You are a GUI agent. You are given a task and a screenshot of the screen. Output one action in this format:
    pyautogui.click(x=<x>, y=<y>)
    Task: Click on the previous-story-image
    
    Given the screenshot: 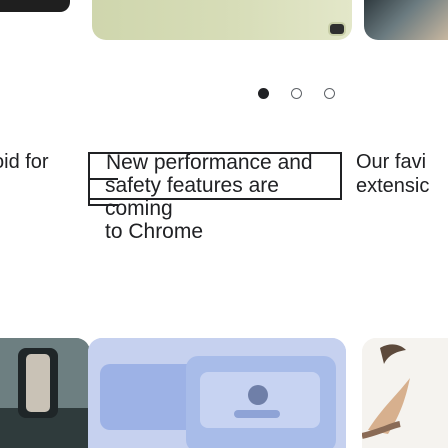 What is the action you would take?
    pyautogui.click(x=35, y=6)
    